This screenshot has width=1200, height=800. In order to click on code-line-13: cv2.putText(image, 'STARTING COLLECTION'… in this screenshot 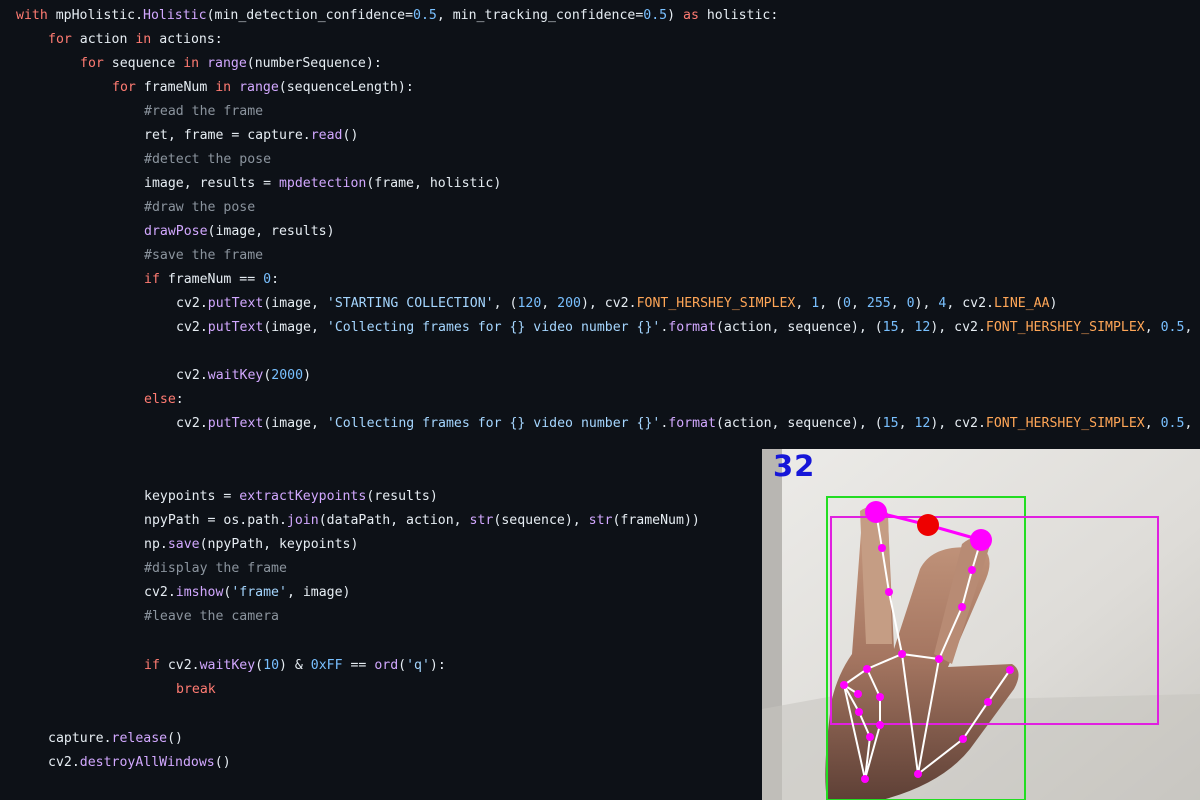, I will do `click(617, 303)`.